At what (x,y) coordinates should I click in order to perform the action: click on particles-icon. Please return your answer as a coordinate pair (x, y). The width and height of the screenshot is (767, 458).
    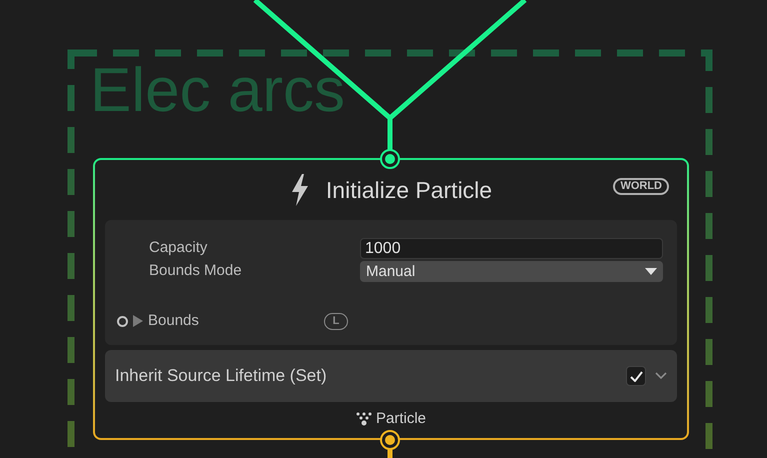
    Looking at the image, I should click on (364, 419).